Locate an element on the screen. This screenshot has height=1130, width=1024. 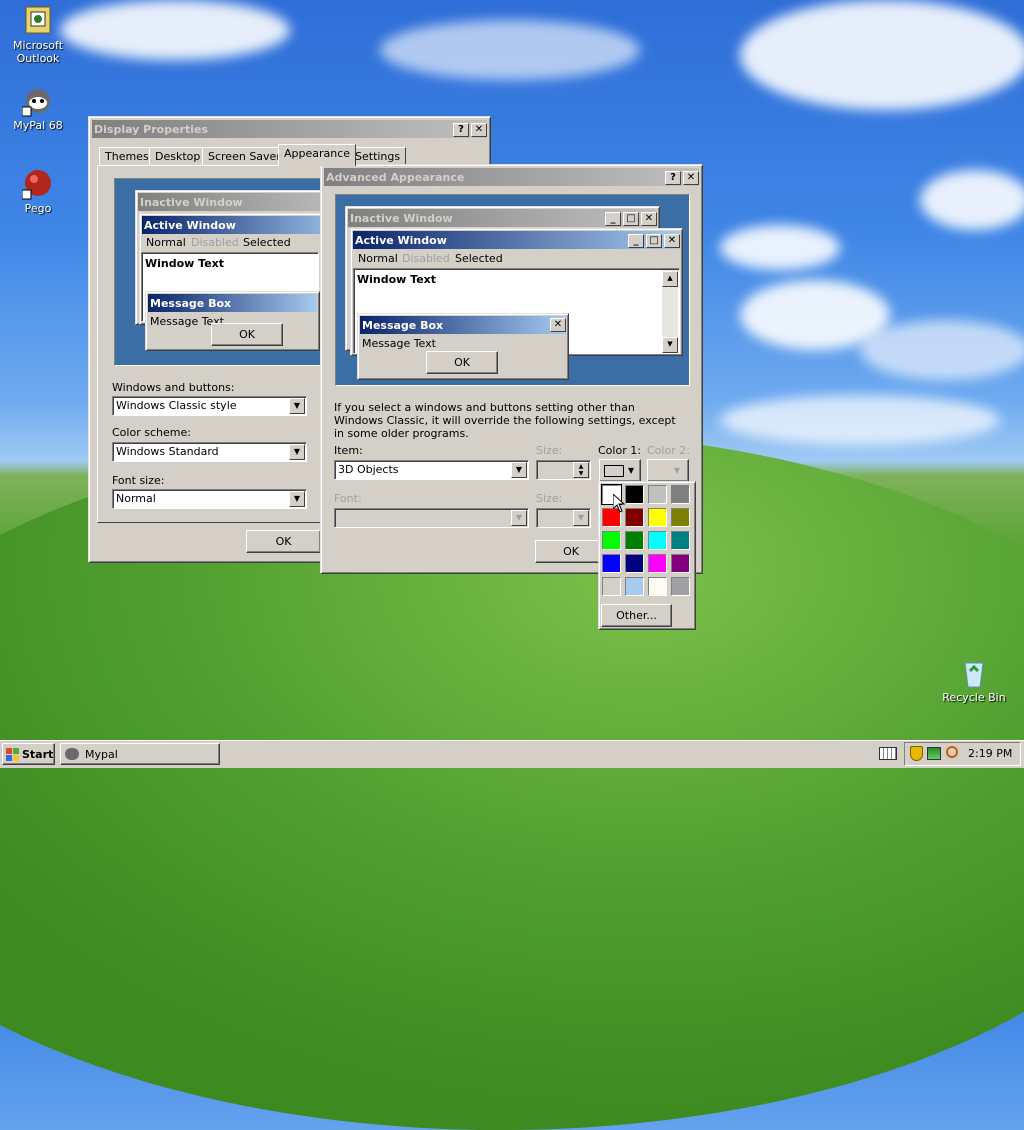
item-select: 3D Objects ▼ is located at coordinates (431, 470).